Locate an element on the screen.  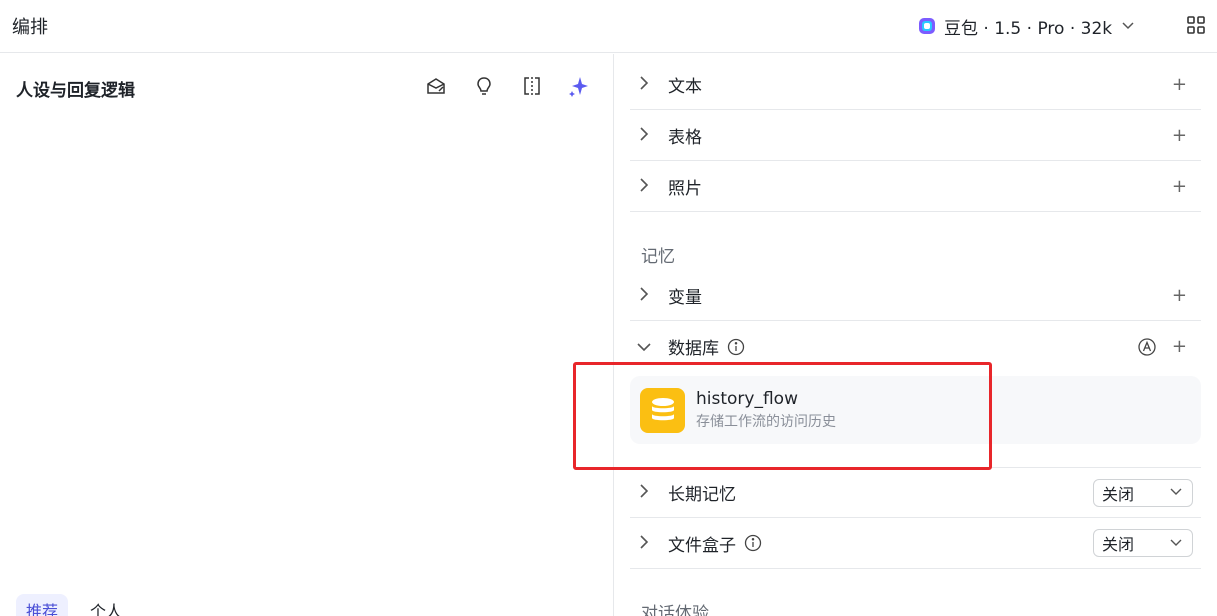
section-database: 数据库 + is located at coordinates (915, 346).